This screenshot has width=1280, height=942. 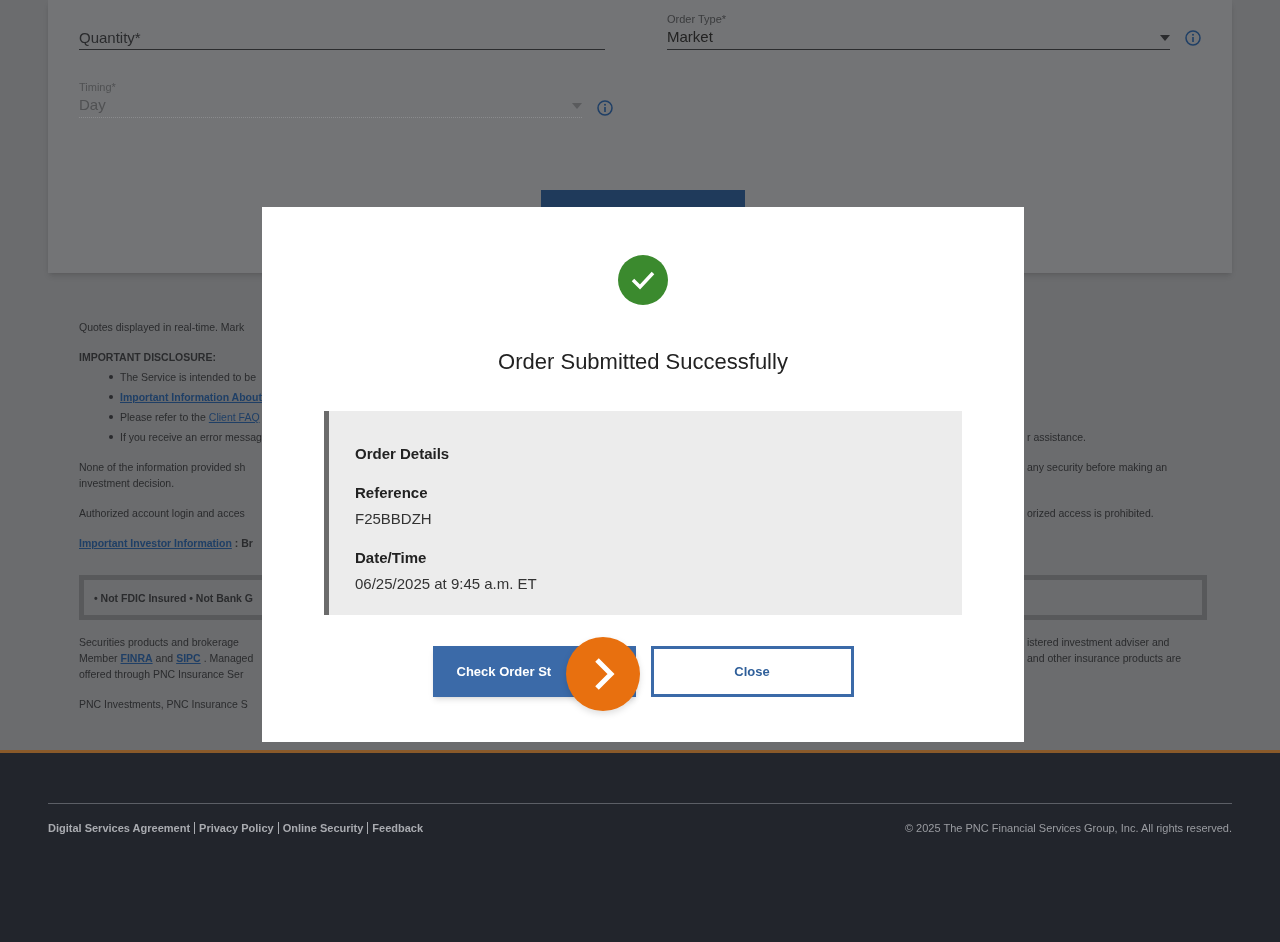 What do you see at coordinates (162, 513) in the screenshot?
I see `disclosure-text: Authorized account login and acces` at bounding box center [162, 513].